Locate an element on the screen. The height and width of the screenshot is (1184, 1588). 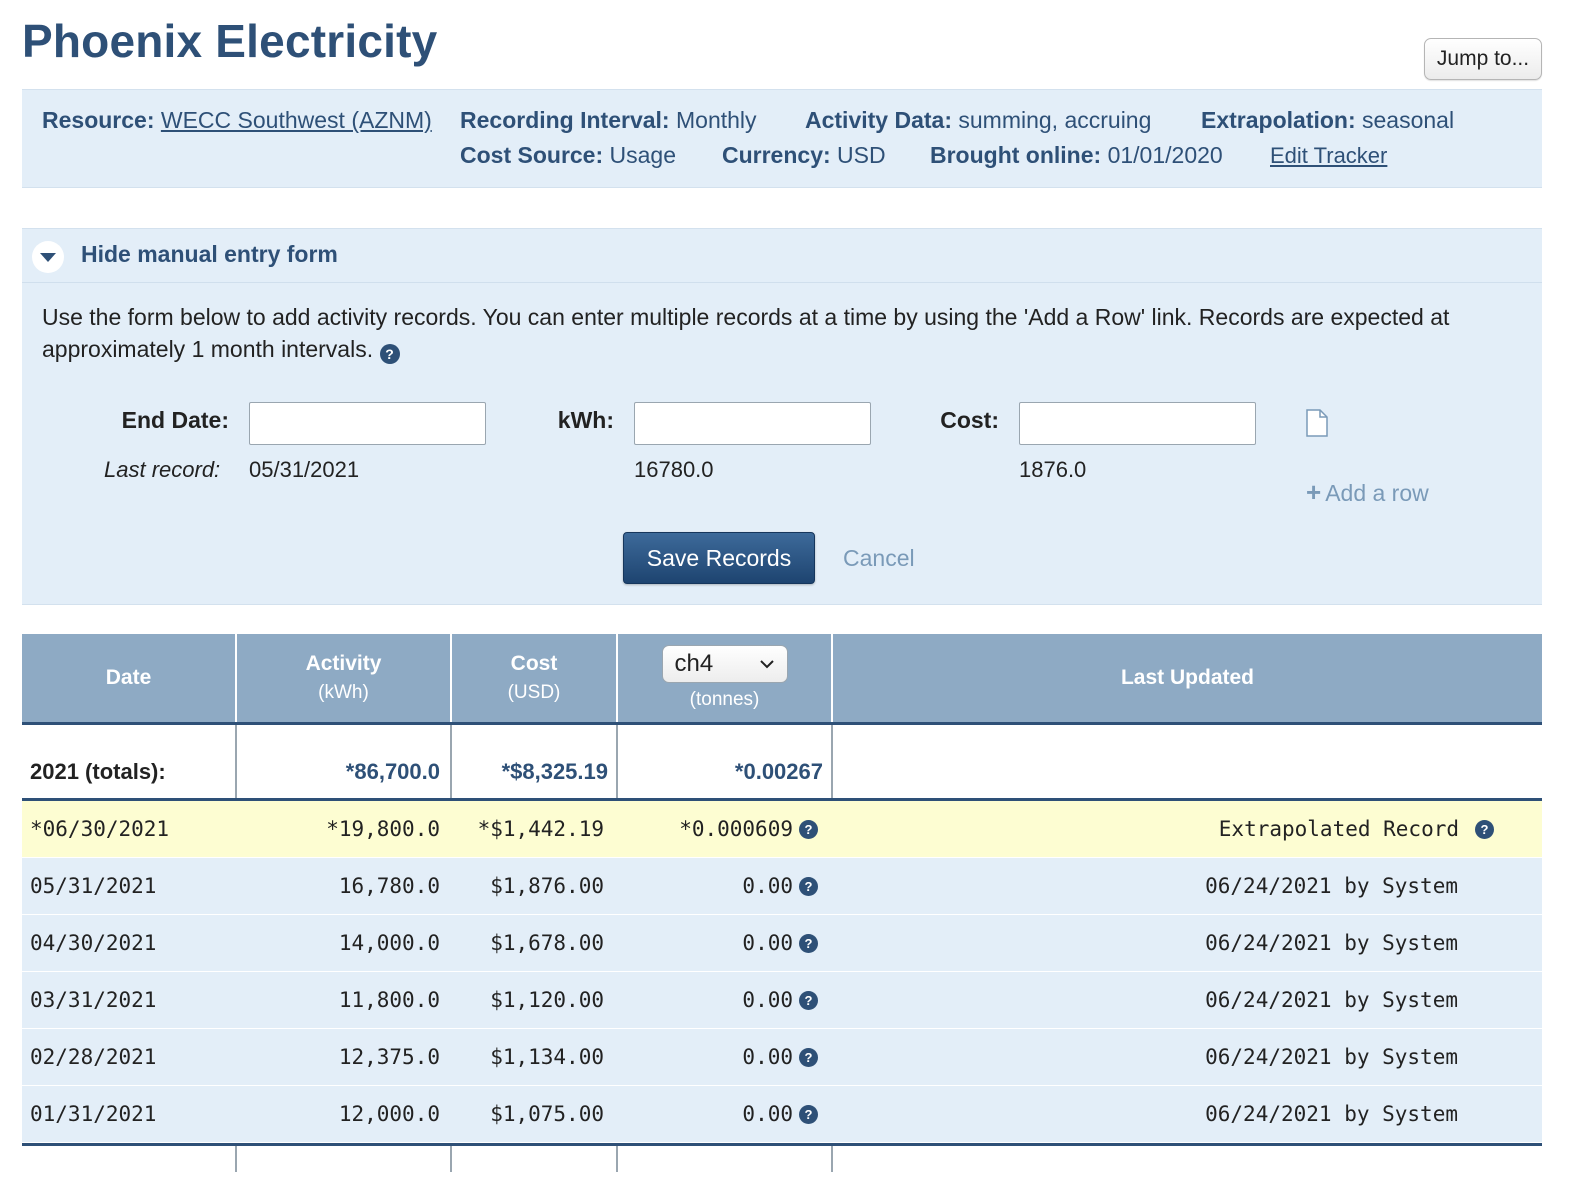
kwh-input is located at coordinates (752, 423).